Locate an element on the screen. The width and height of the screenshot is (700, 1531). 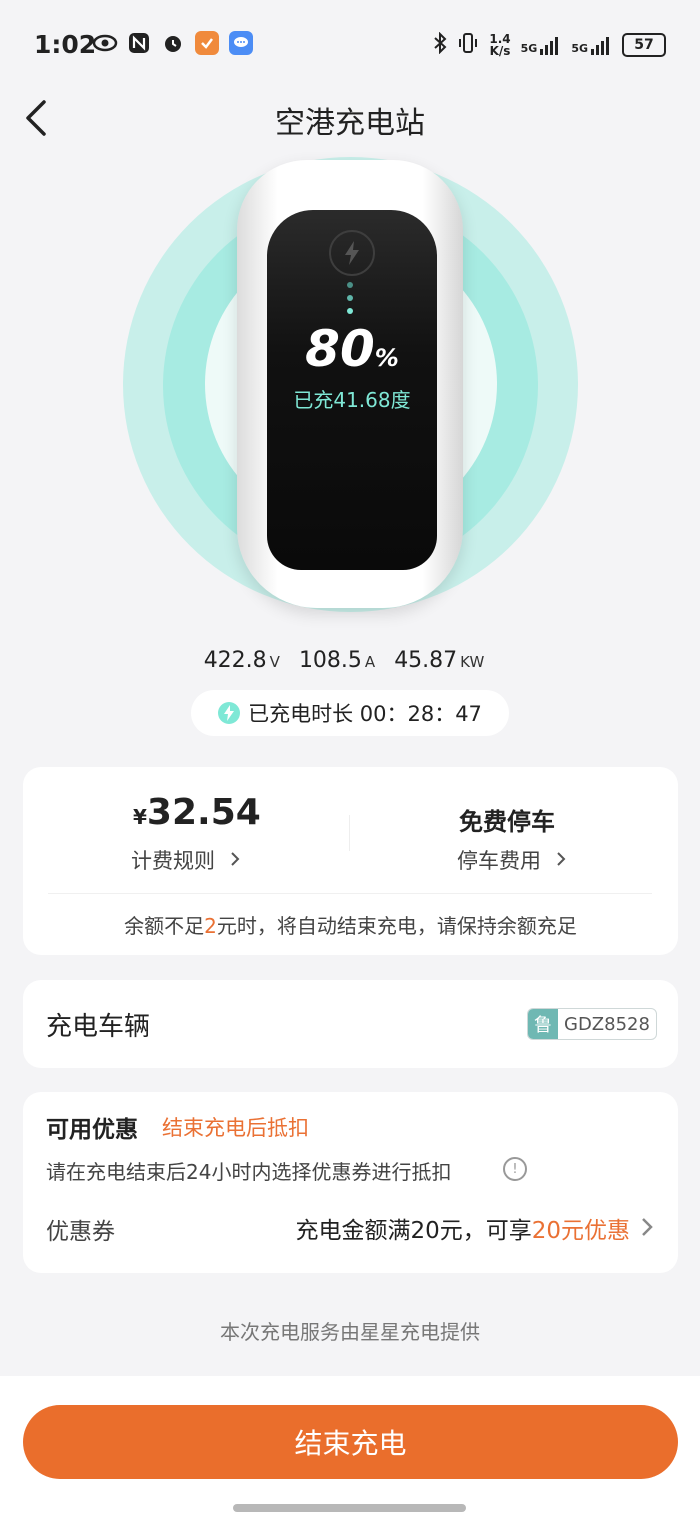
power-value: 45.87 is located at coordinates (426, 660).